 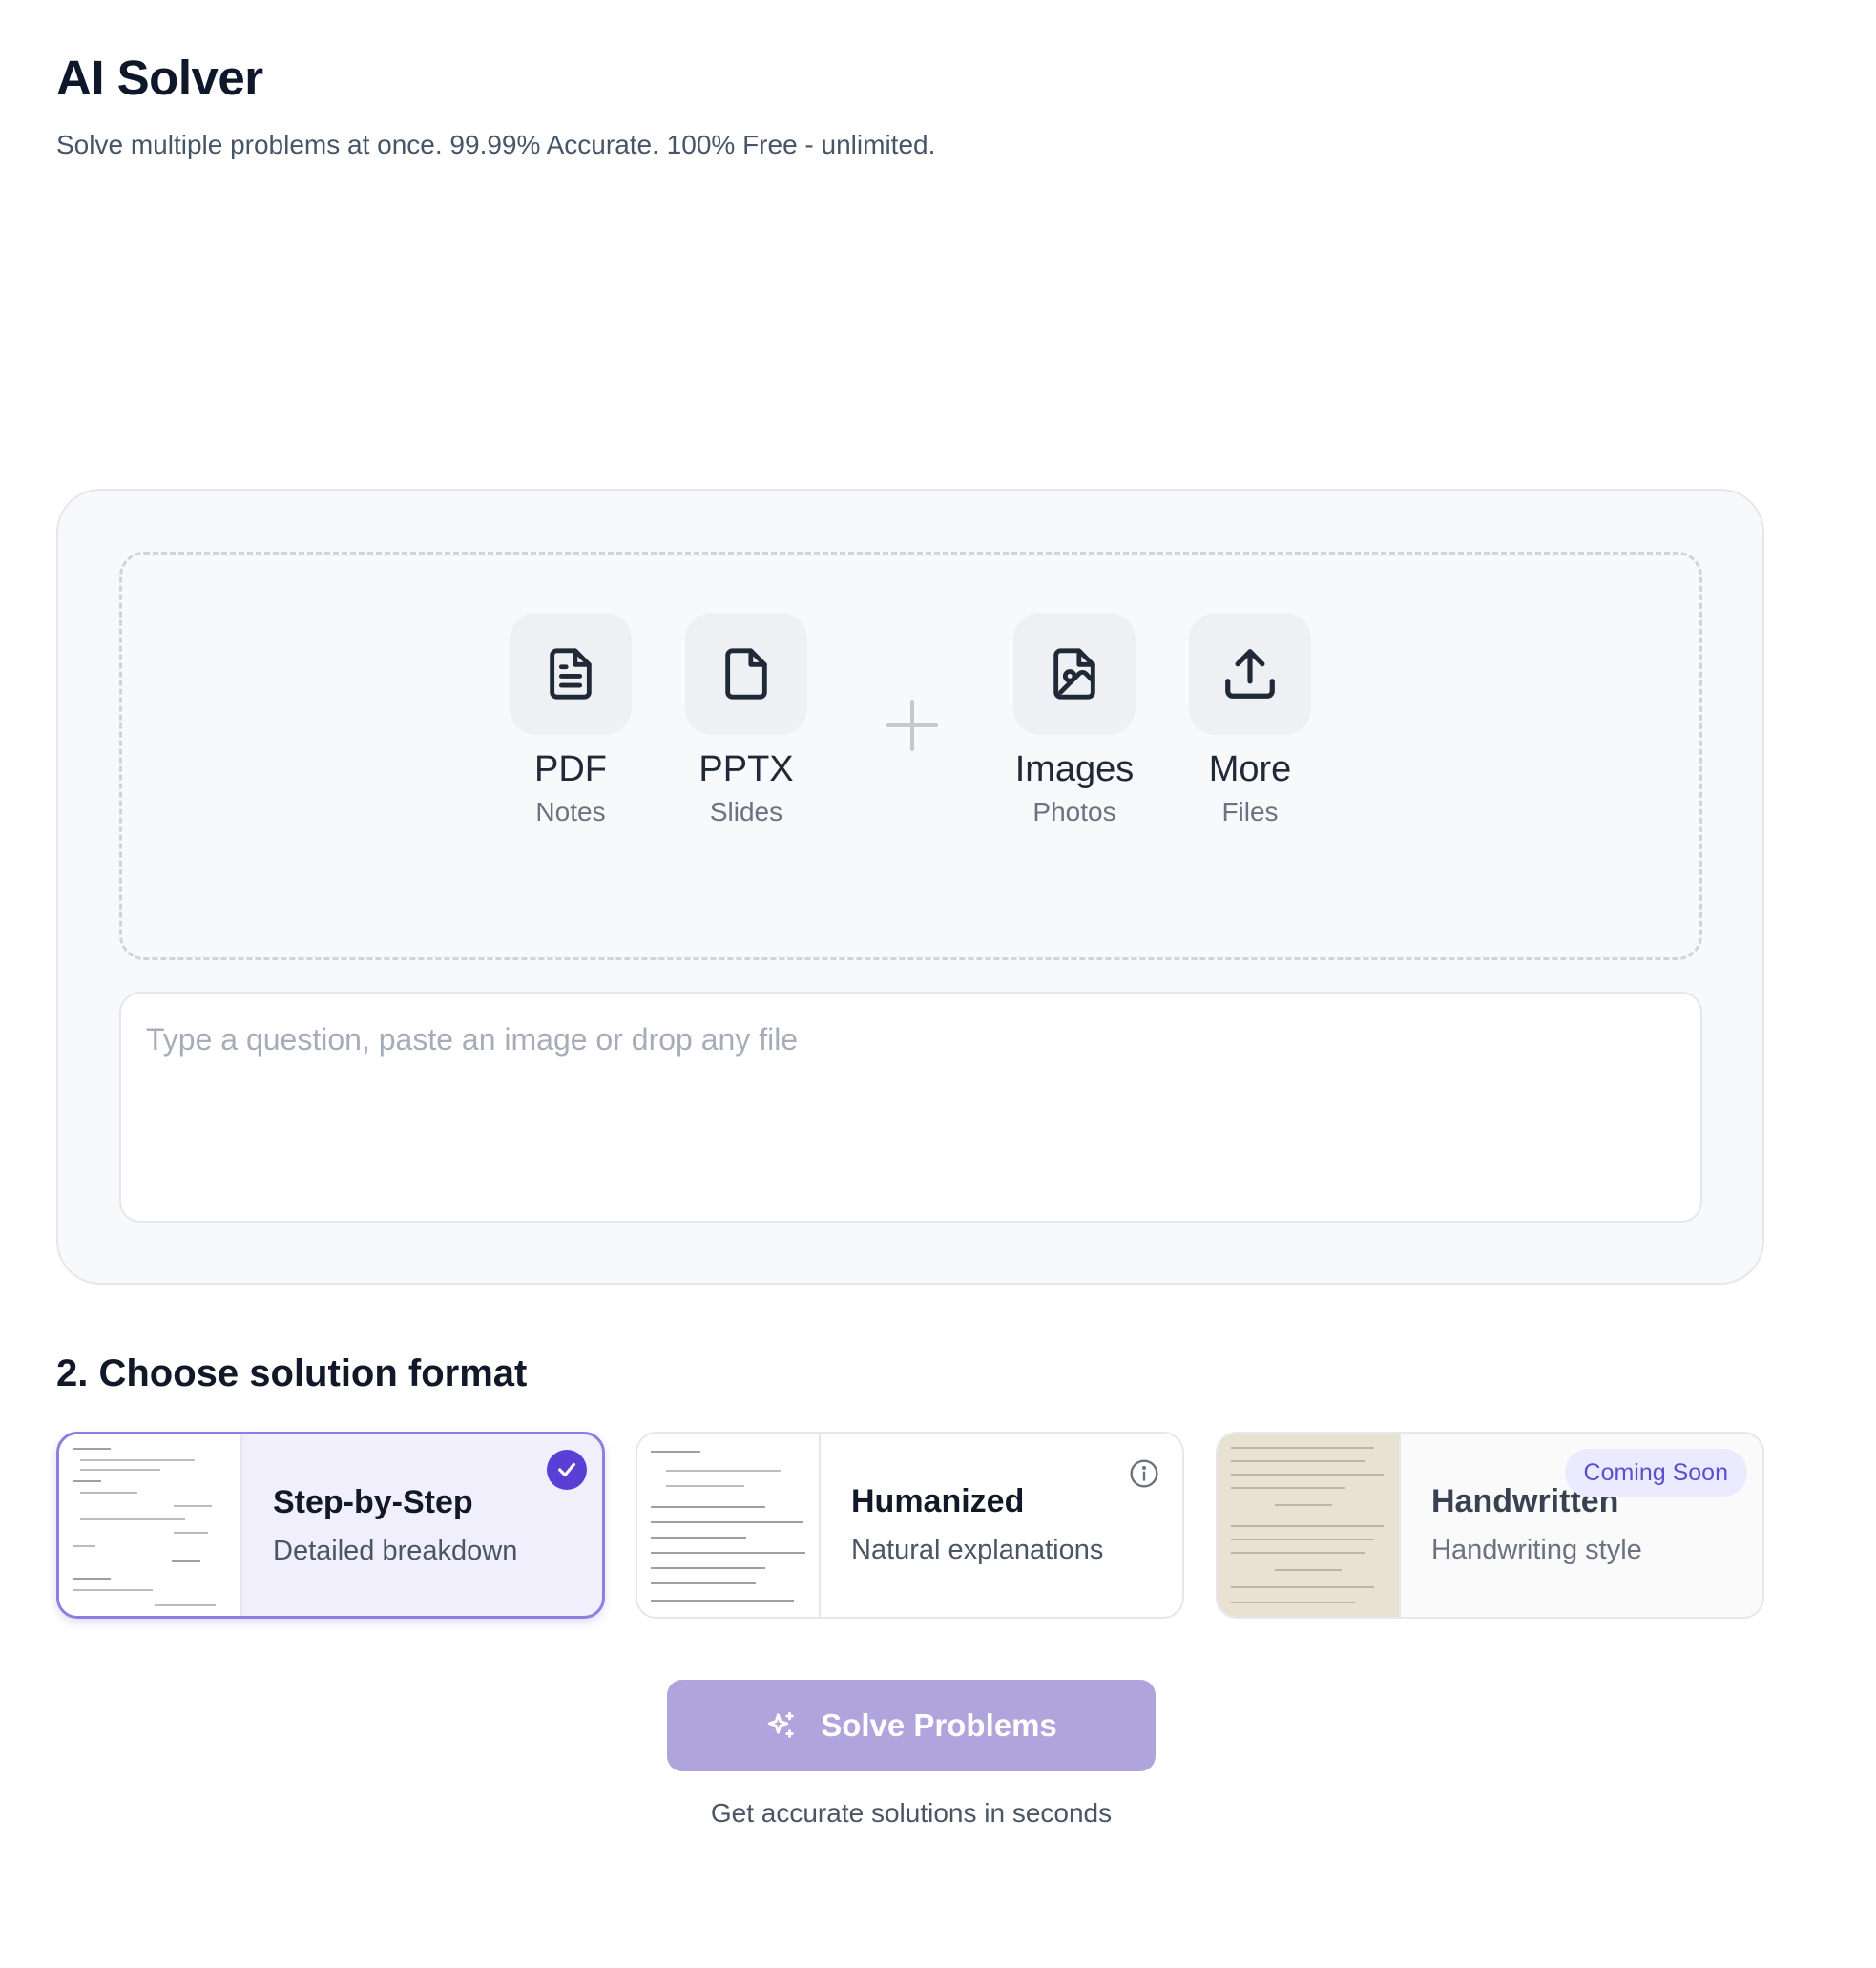 What do you see at coordinates (939, 1725) in the screenshot?
I see `solve-button-label: Solve Problems` at bounding box center [939, 1725].